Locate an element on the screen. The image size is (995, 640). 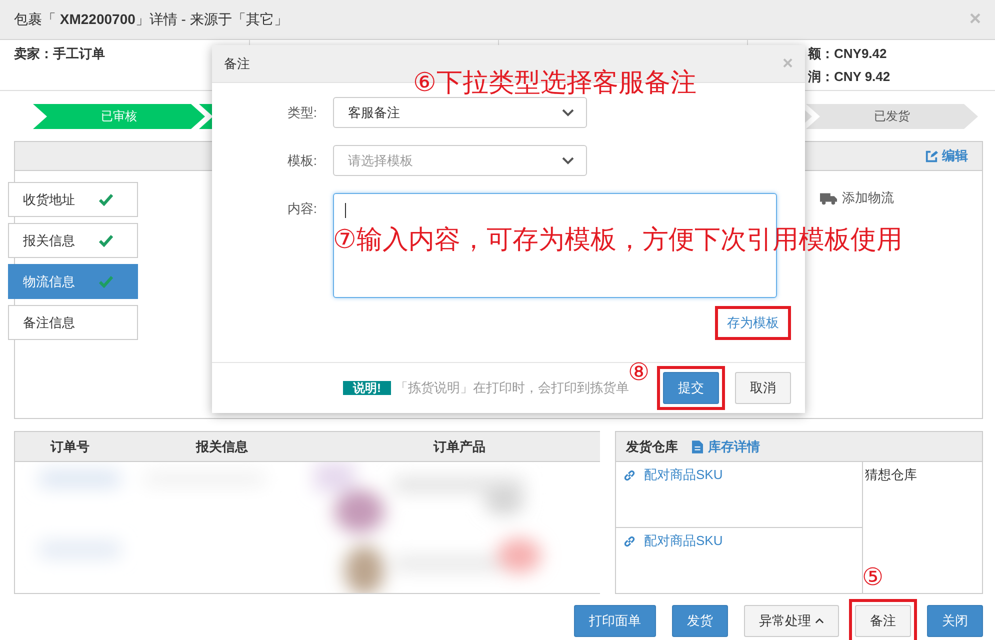
seller-label: 卖家：手工订单 is located at coordinates (60, 54).